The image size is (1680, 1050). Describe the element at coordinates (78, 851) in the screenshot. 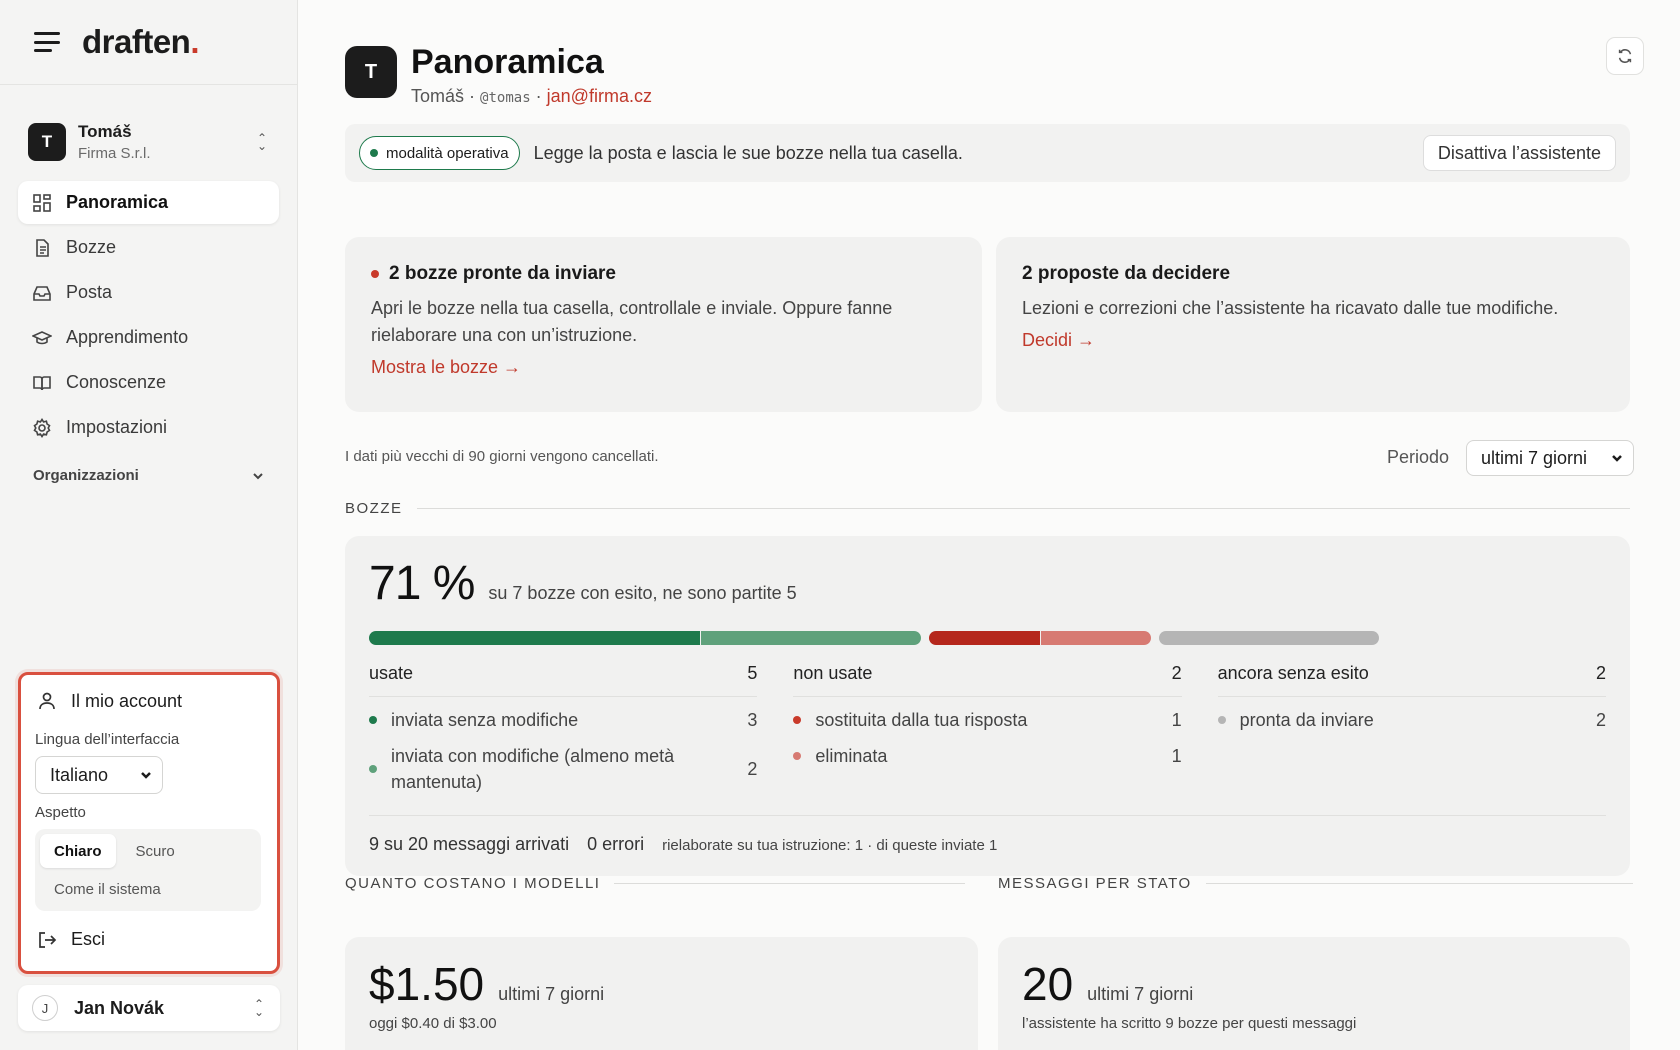

I see `theme-light-option: Chiaro` at that location.